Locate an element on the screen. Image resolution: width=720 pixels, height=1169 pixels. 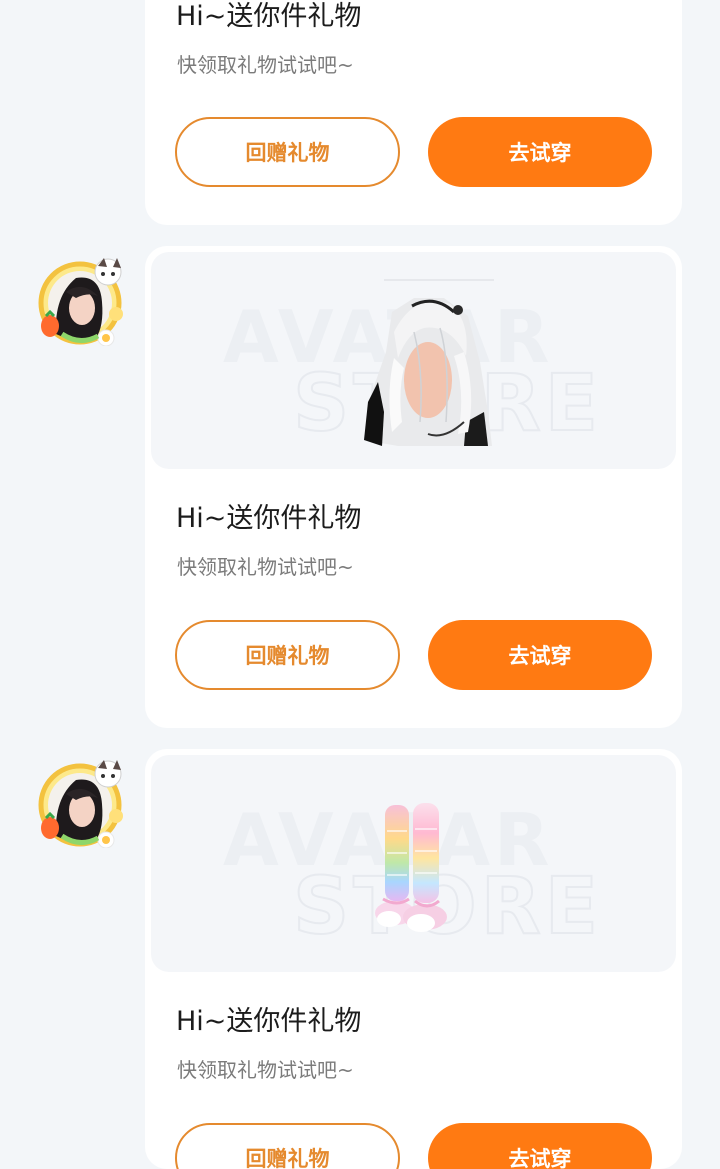
gift-message-card-1: Hi~送你件礼物 快领取礼物试试吧~ 回赠礼物 去试穿 is located at coordinates (413, 112).